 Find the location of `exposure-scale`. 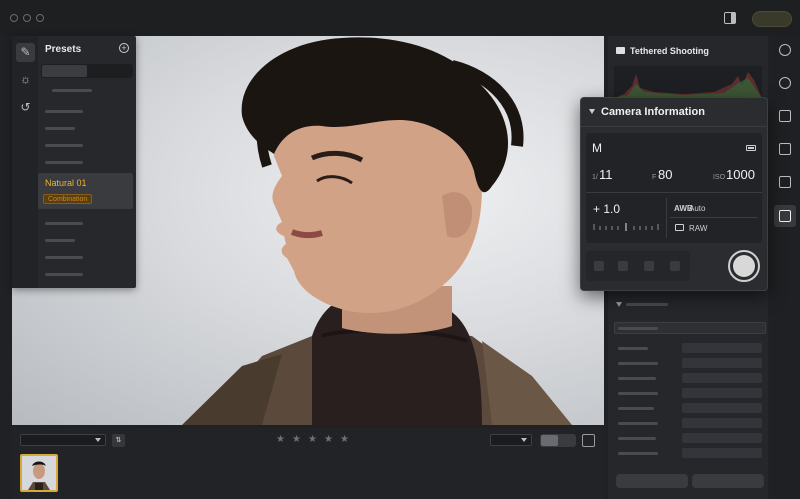

exposure-scale is located at coordinates (626, 227).